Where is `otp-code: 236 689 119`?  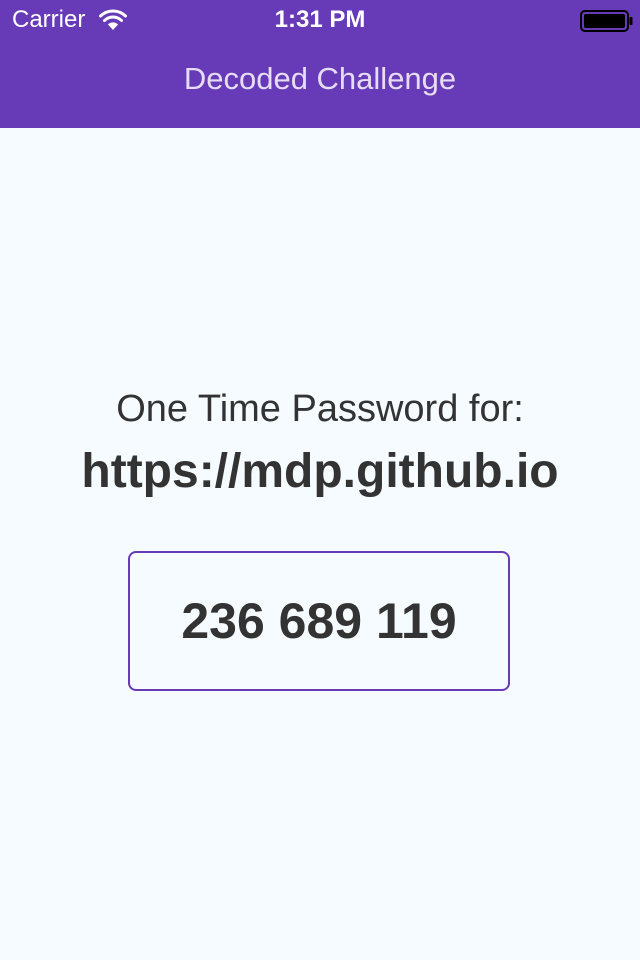 otp-code: 236 689 119 is located at coordinates (319, 621).